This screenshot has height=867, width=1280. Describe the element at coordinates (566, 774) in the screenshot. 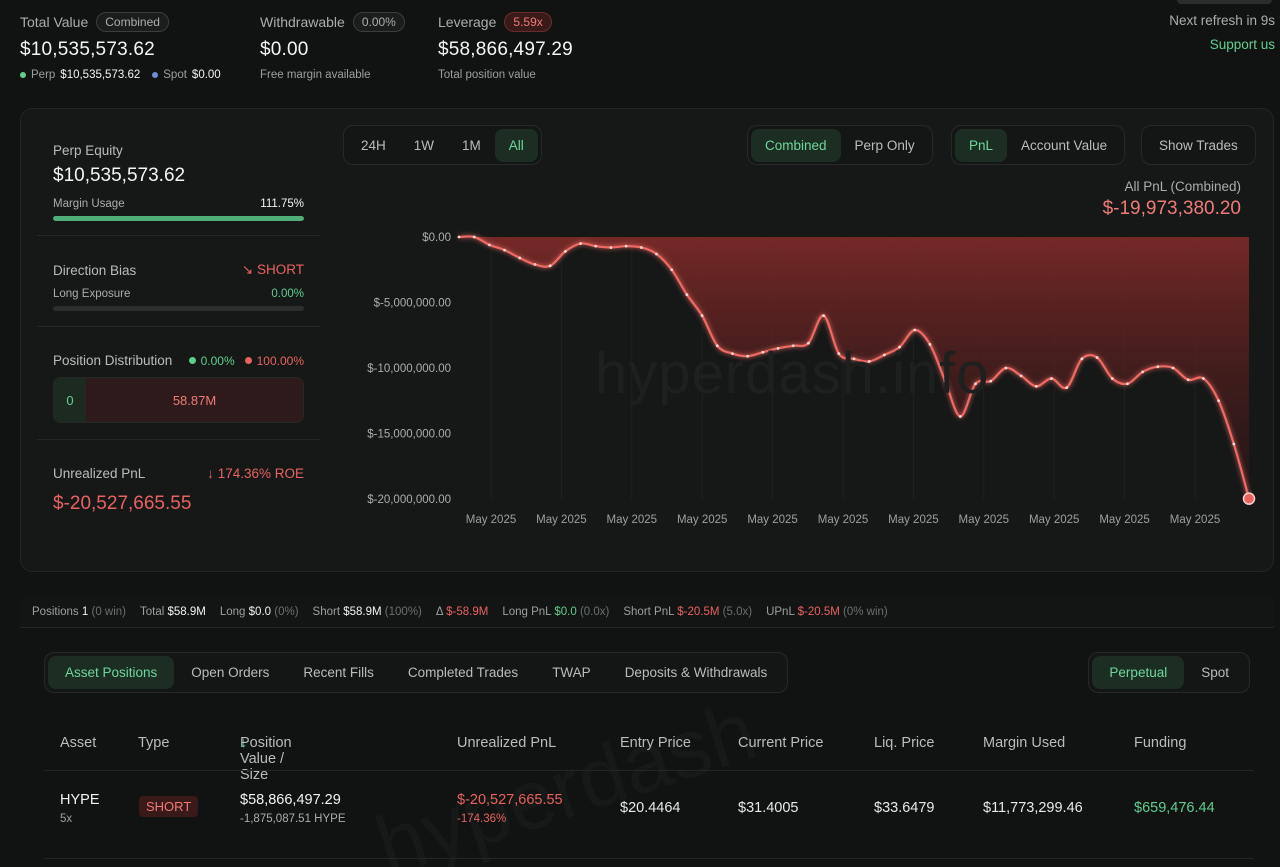

I see `watermark-table: hyperdash` at that location.